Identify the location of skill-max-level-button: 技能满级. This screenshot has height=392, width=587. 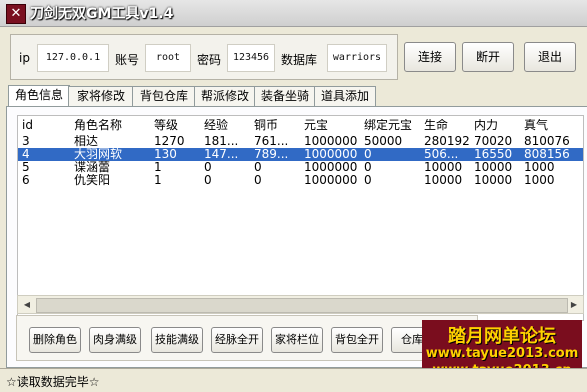
(177, 340).